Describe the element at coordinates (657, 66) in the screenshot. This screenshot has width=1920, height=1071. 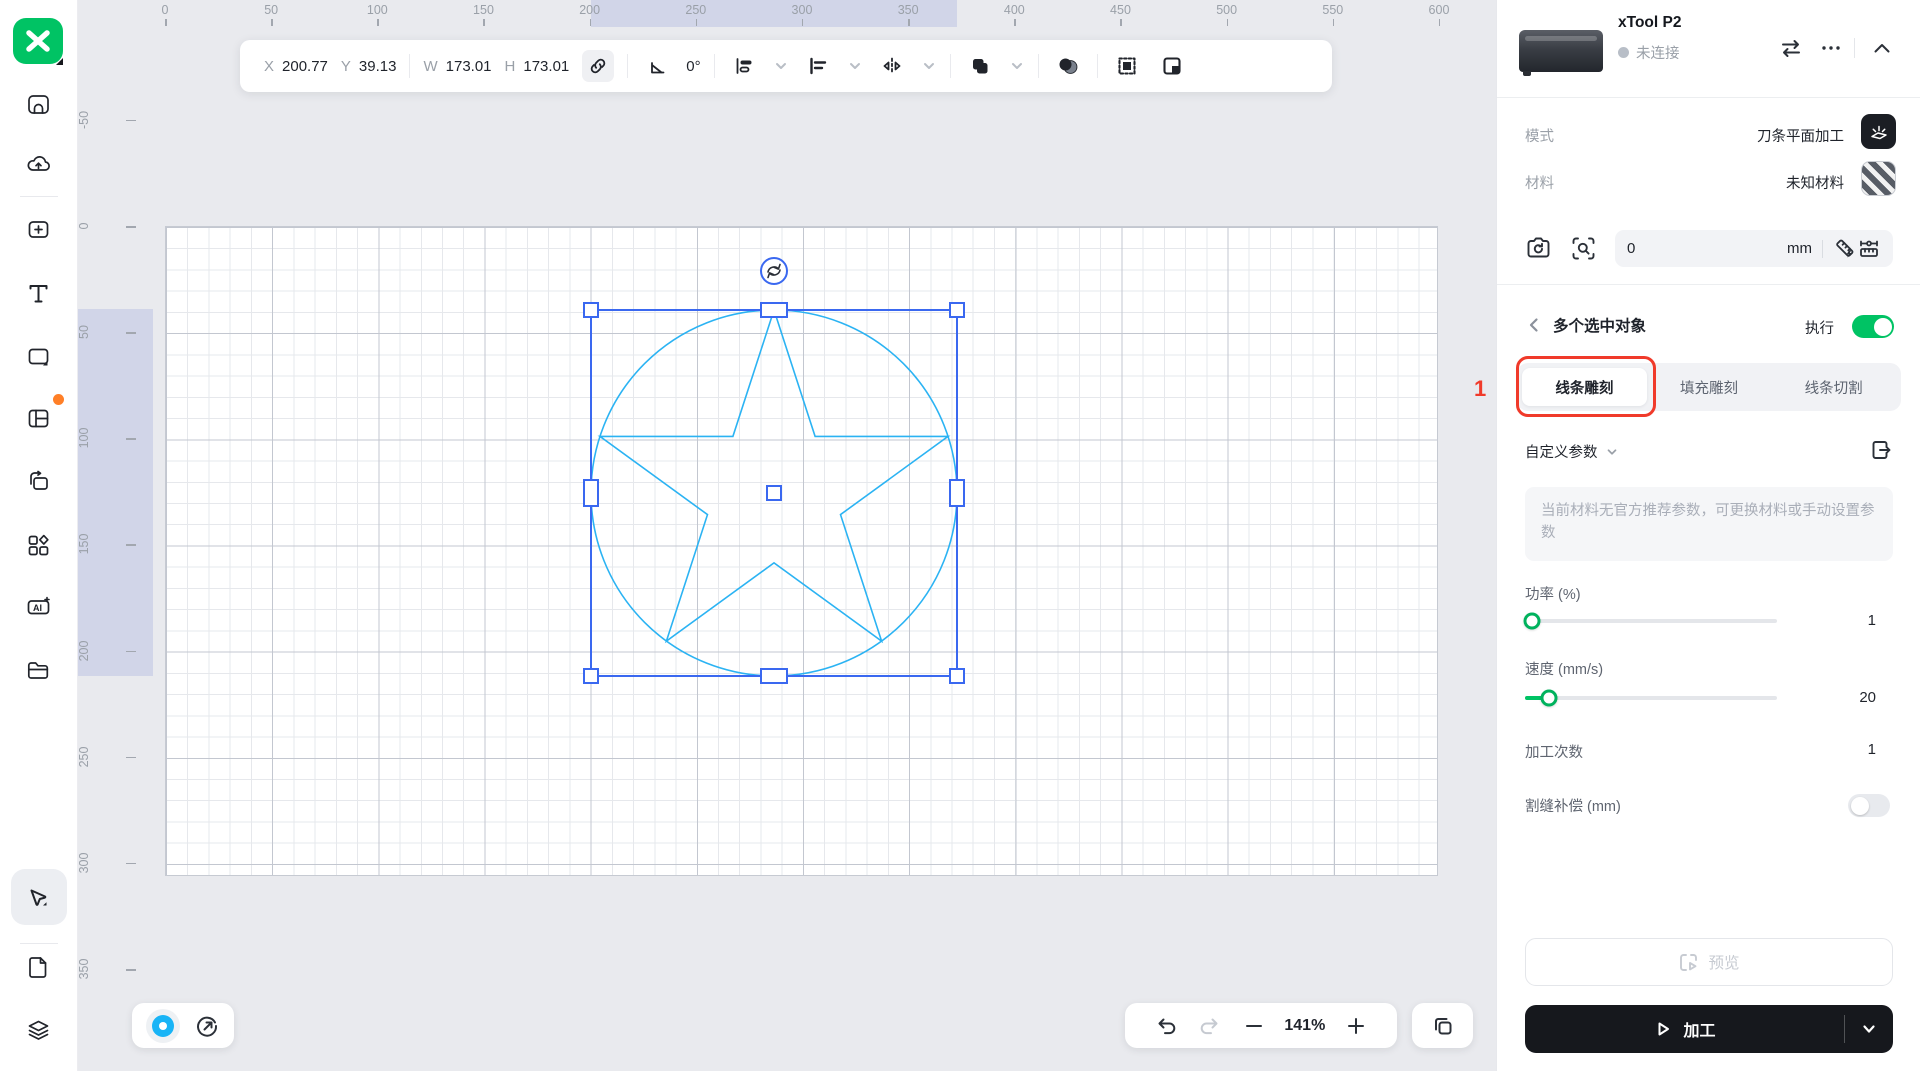
I see `rotation-button` at that location.